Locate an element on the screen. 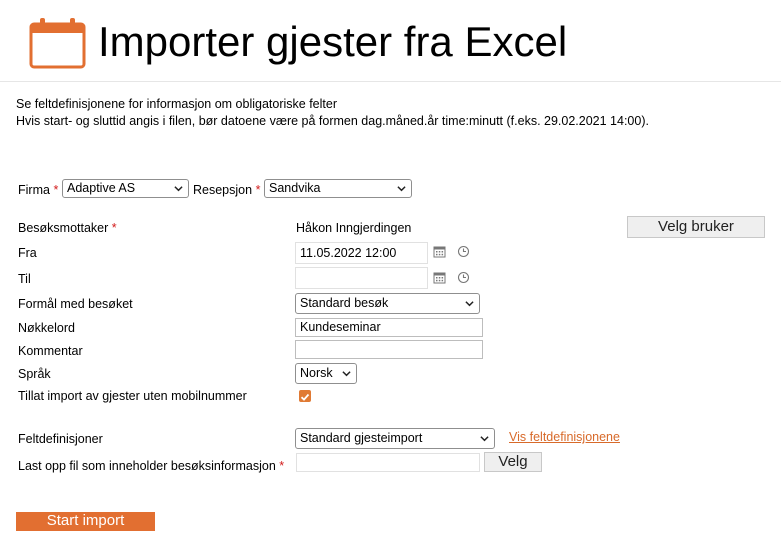 Image resolution: width=781 pixels, height=558 pixels. header-divider is located at coordinates (390, 81).